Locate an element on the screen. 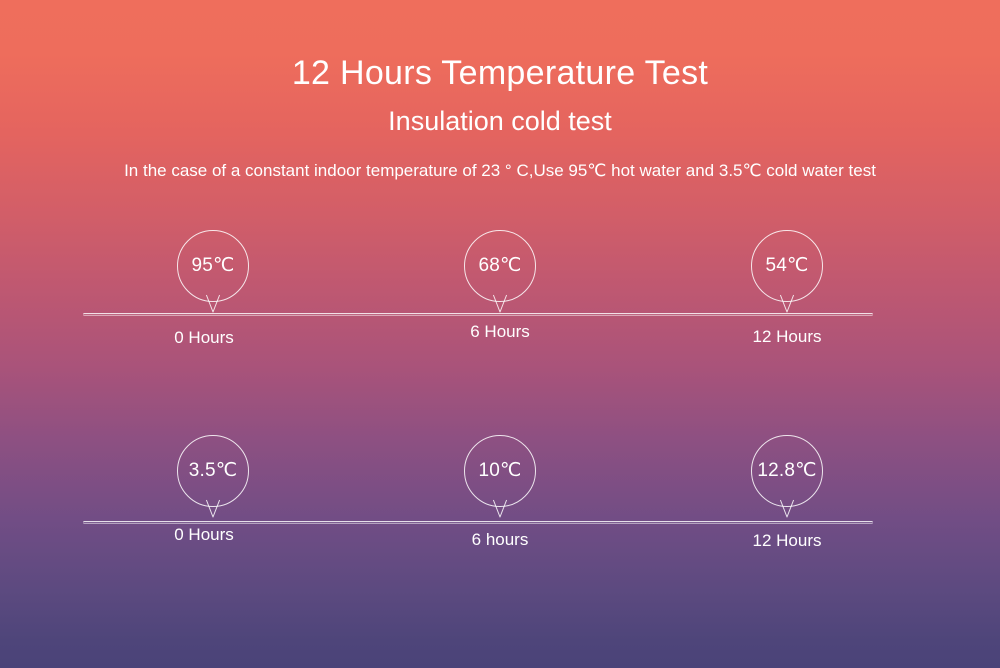  page-title: 12 Hours Temperature Test is located at coordinates (500, 73).